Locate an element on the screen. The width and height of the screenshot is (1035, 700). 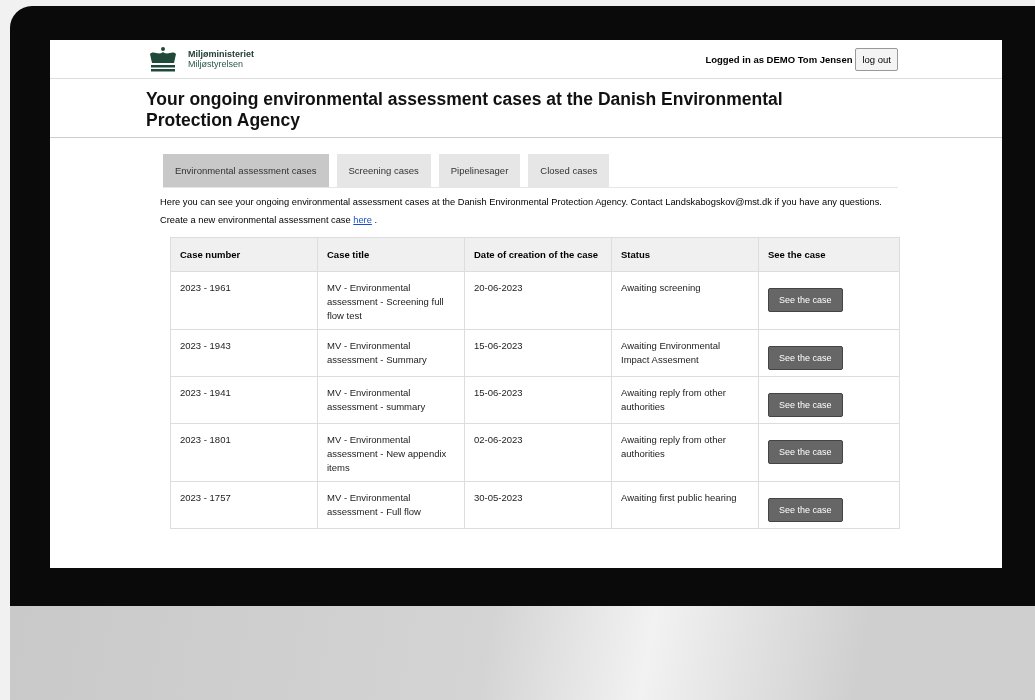
case-title-cell: MV - Environmental assessment - Screening full flow test is located at coordinates (391, 300).